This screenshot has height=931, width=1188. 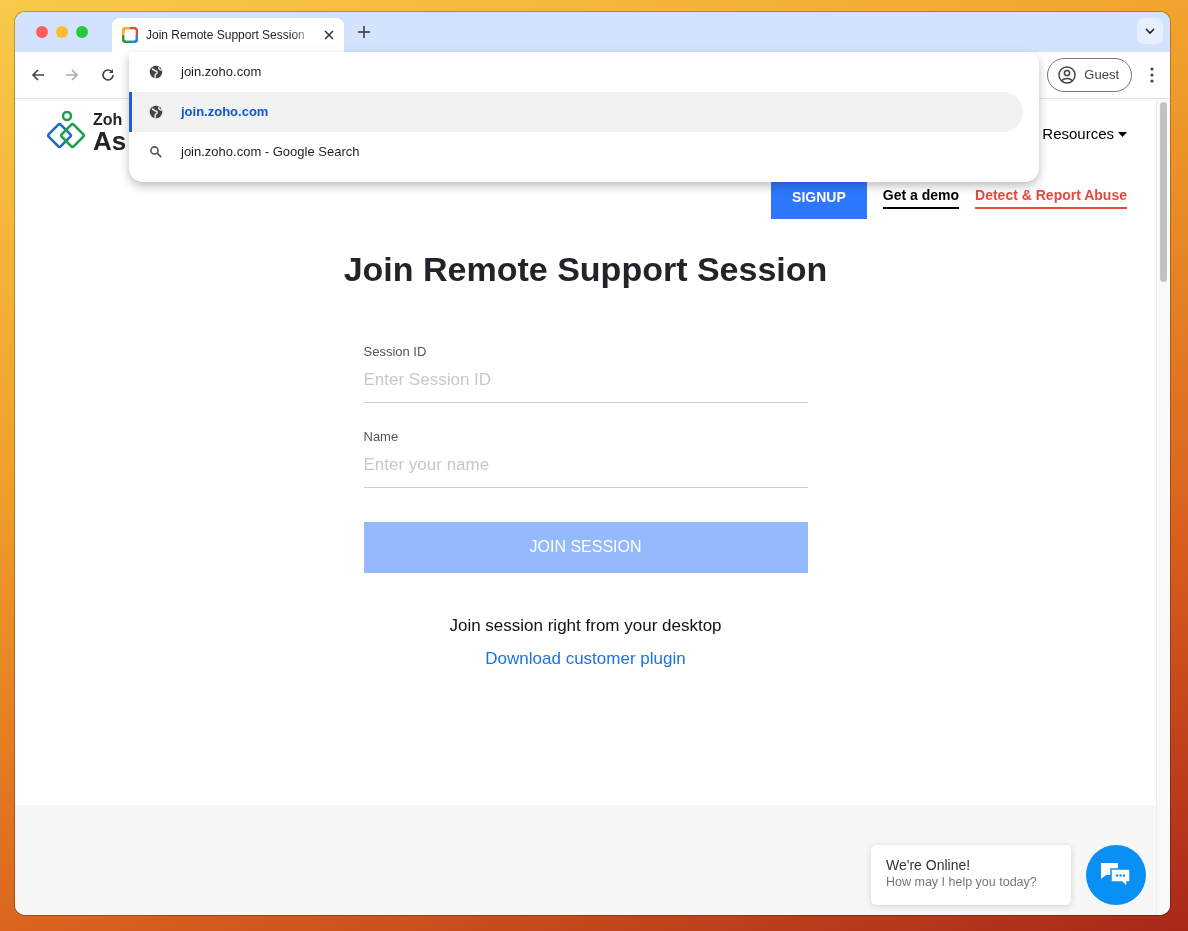 What do you see at coordinates (585, 659) in the screenshot?
I see `download-plugin-link: Download customer plugin` at bounding box center [585, 659].